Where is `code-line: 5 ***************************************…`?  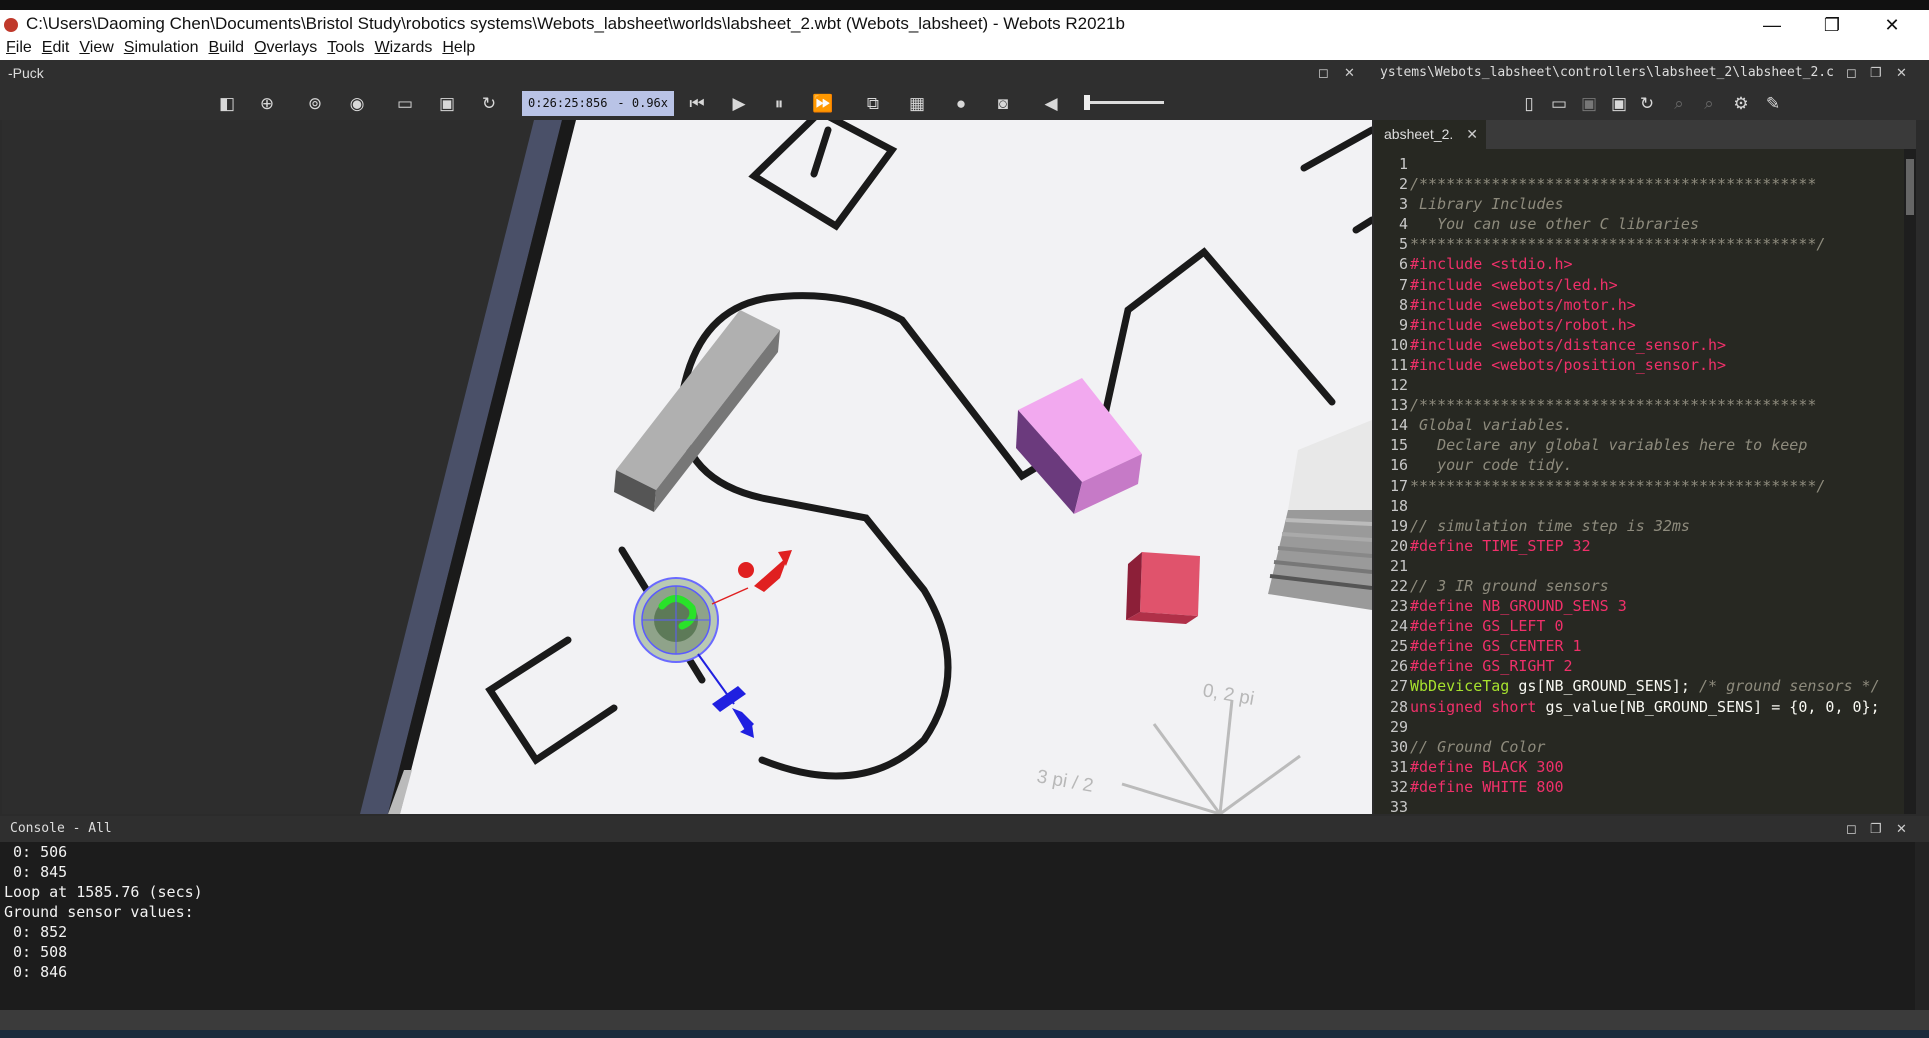
code-line: 5 ***************************************… is located at coordinates (1644, 244).